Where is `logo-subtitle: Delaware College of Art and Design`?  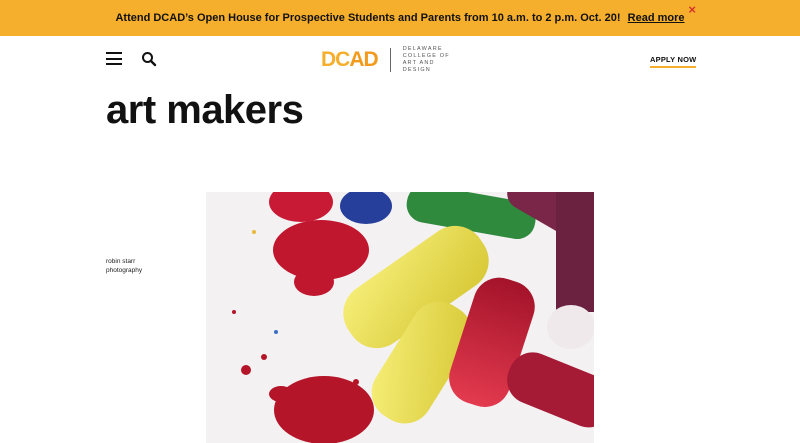 logo-subtitle: Delaware College of Art and Design is located at coordinates (426, 59).